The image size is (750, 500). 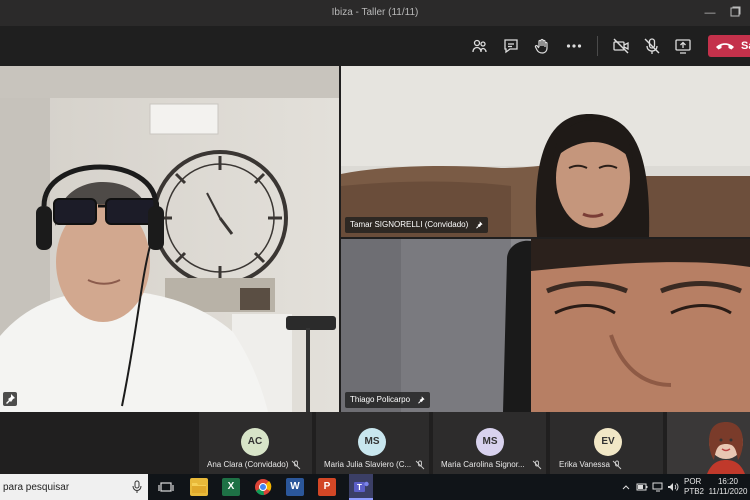 I want to click on teams-icon: T, so click(x=361, y=487).